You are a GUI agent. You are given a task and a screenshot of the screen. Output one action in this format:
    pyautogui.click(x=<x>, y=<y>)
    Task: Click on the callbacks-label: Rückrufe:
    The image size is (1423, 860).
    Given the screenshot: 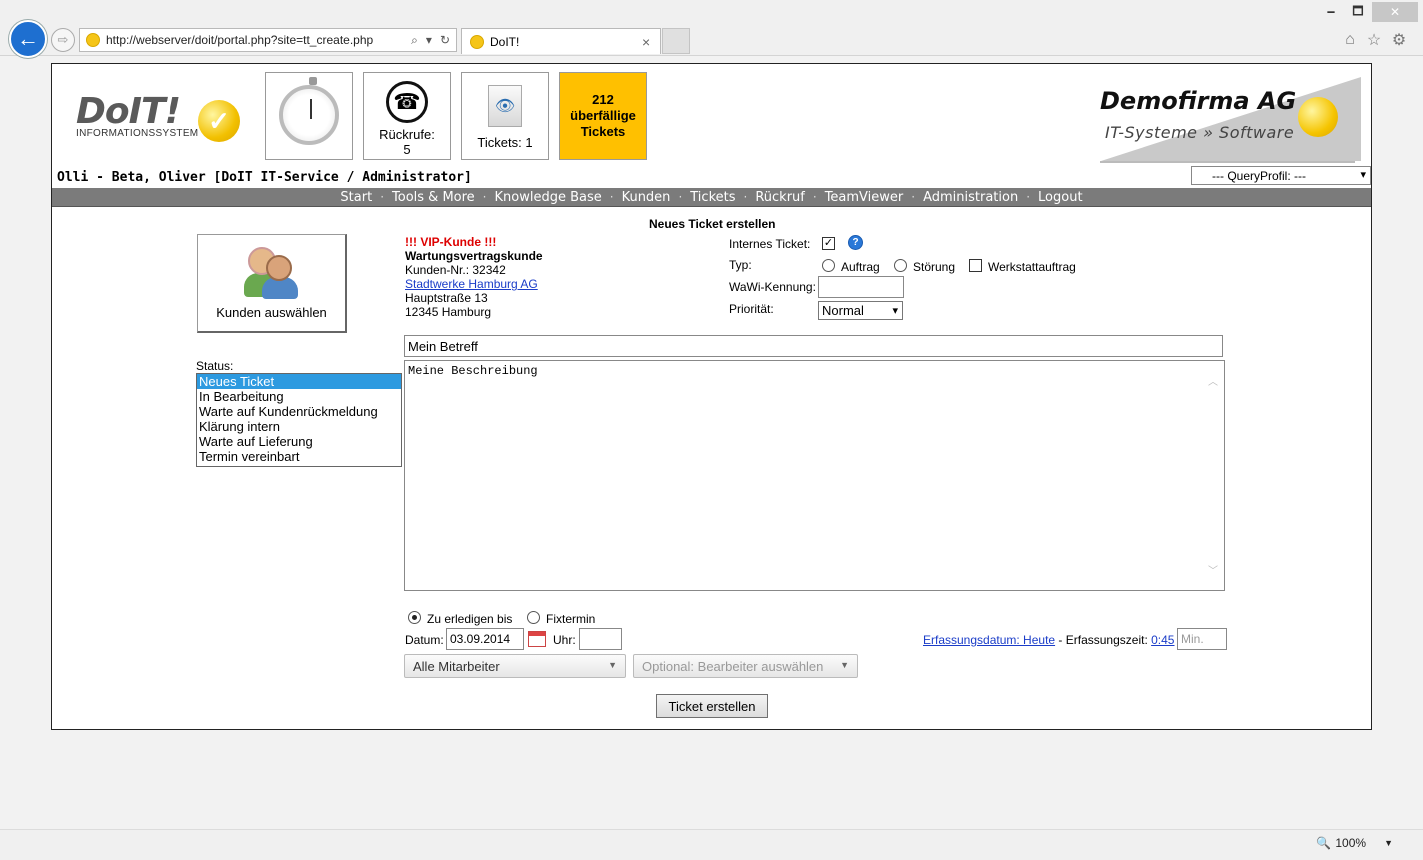 What is the action you would take?
    pyautogui.click(x=407, y=134)
    